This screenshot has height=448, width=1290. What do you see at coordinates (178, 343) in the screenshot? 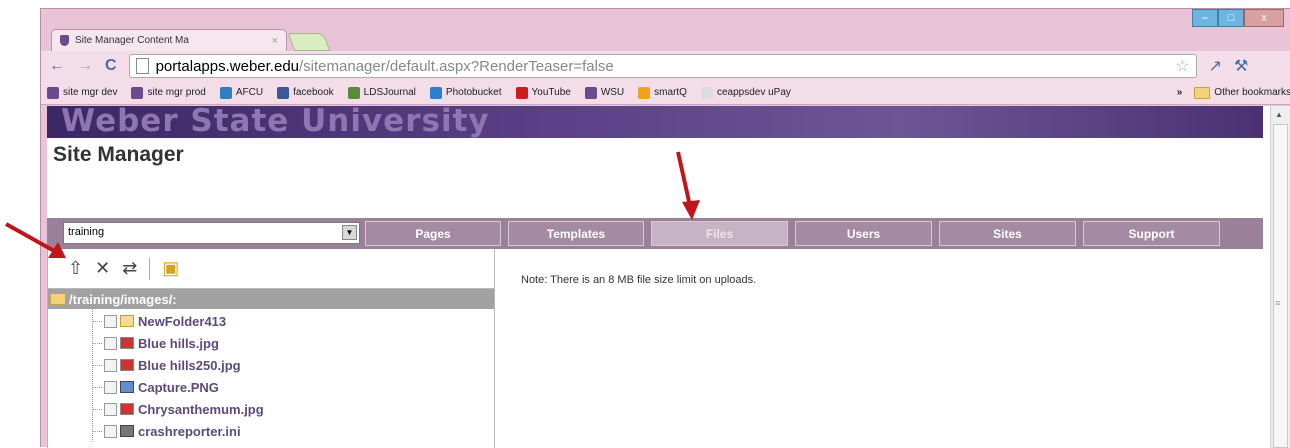
I see `file-name: Blue hills.jpg` at bounding box center [178, 343].